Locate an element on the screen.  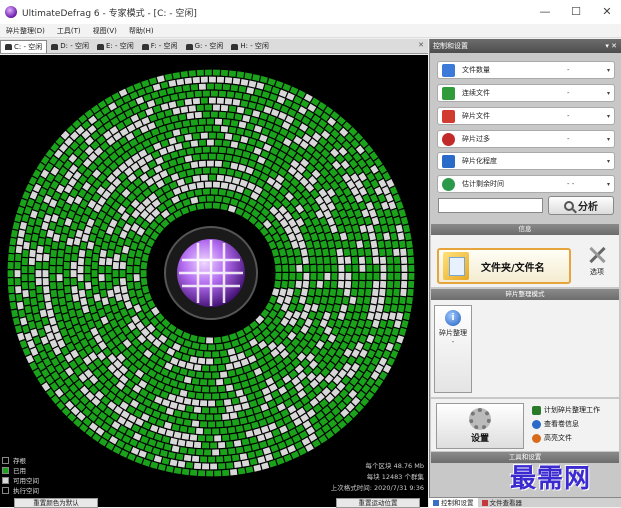
close-tab-icon: ✕ is located at coordinates (421, 45).